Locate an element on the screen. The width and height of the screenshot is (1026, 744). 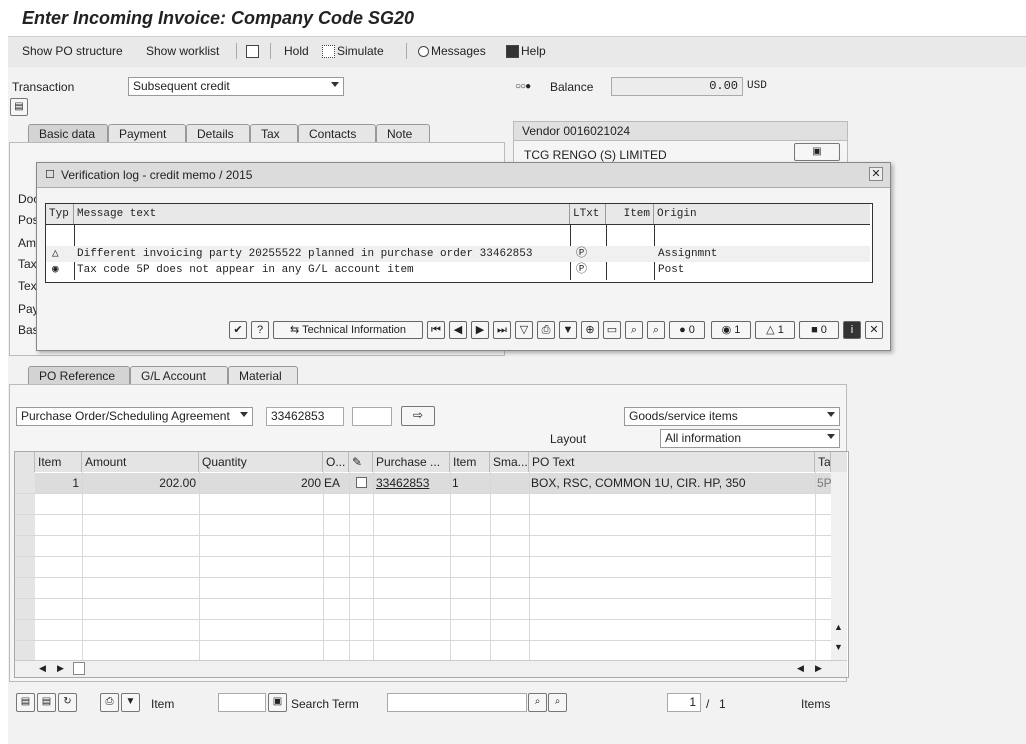
layout-dropdown: All information is located at coordinates (750, 438).